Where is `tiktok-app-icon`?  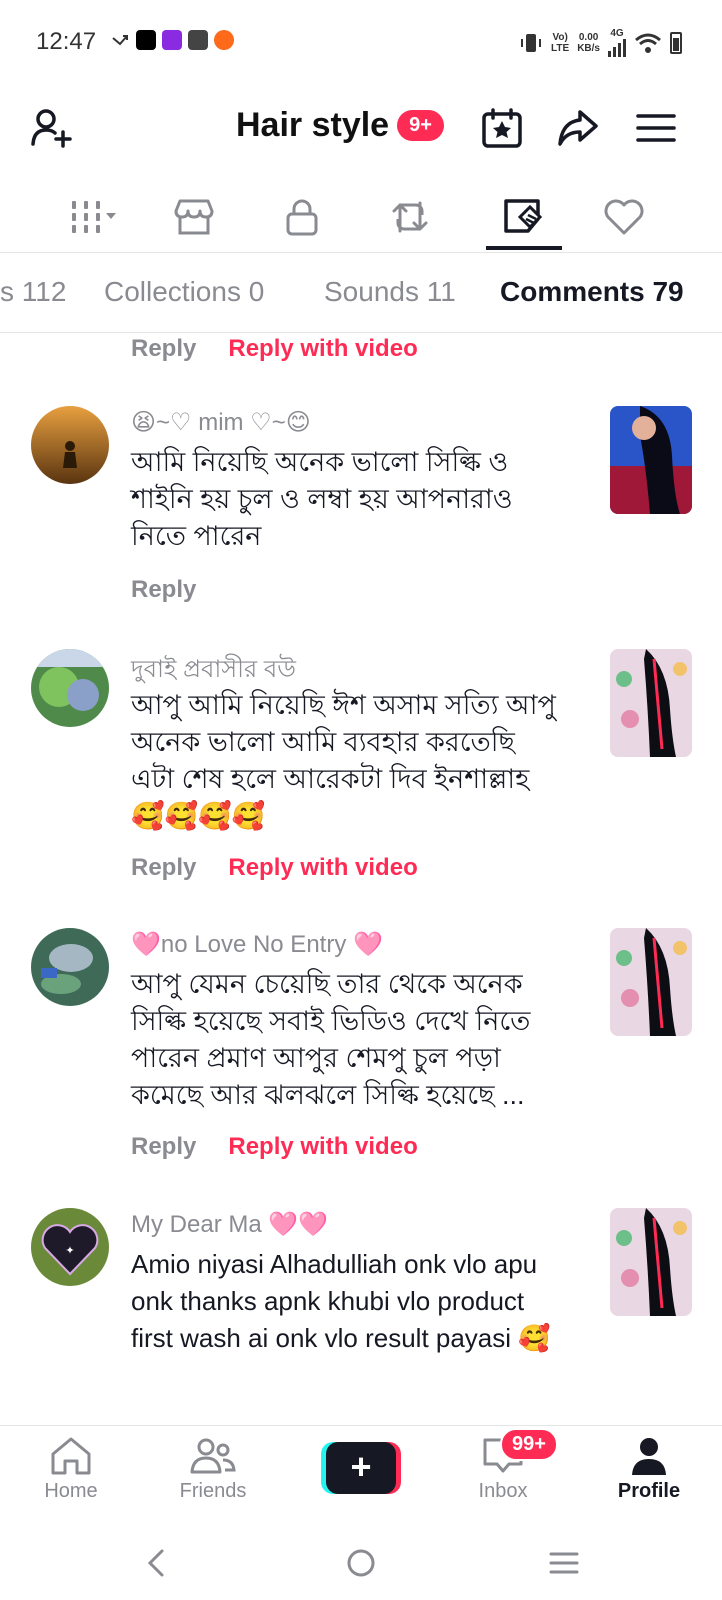 tiktok-app-icon is located at coordinates (146, 40).